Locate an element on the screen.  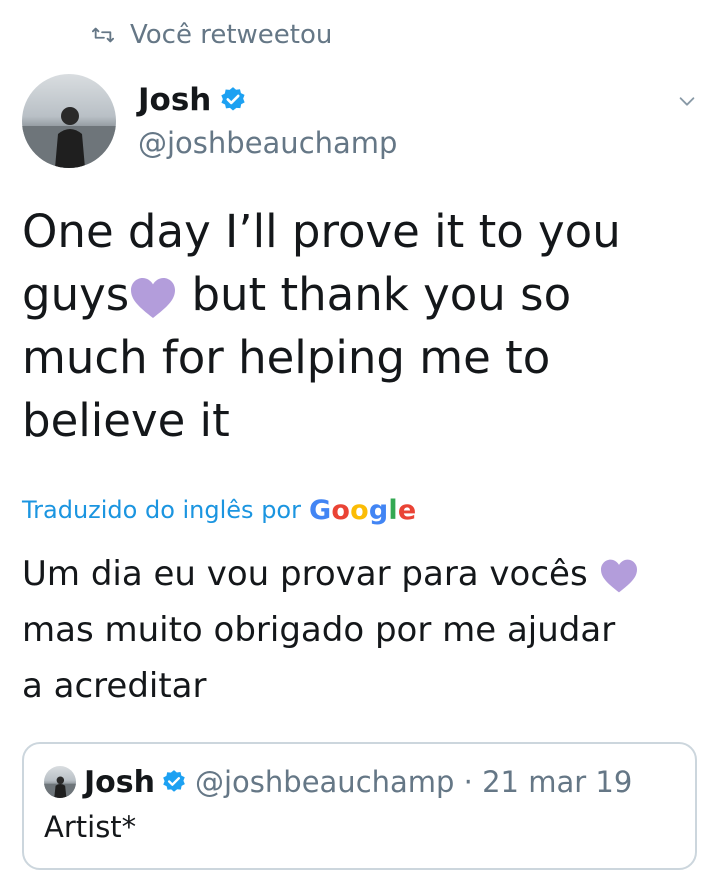
author-handle: @joshbeauchamp is located at coordinates (267, 143).